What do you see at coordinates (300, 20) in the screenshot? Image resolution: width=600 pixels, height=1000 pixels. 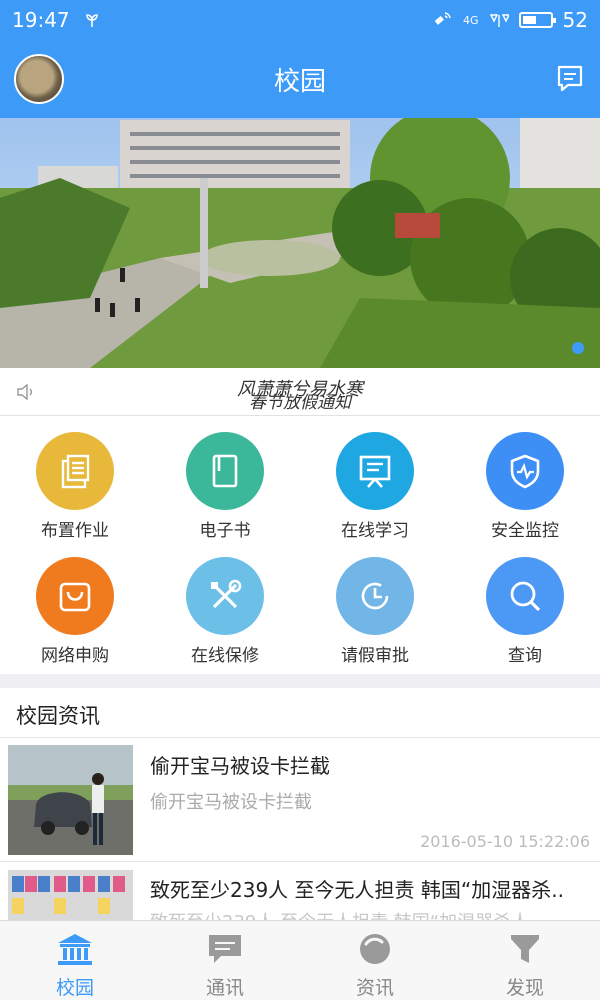 I see `status-bar: 19:47 4G 52` at bounding box center [300, 20].